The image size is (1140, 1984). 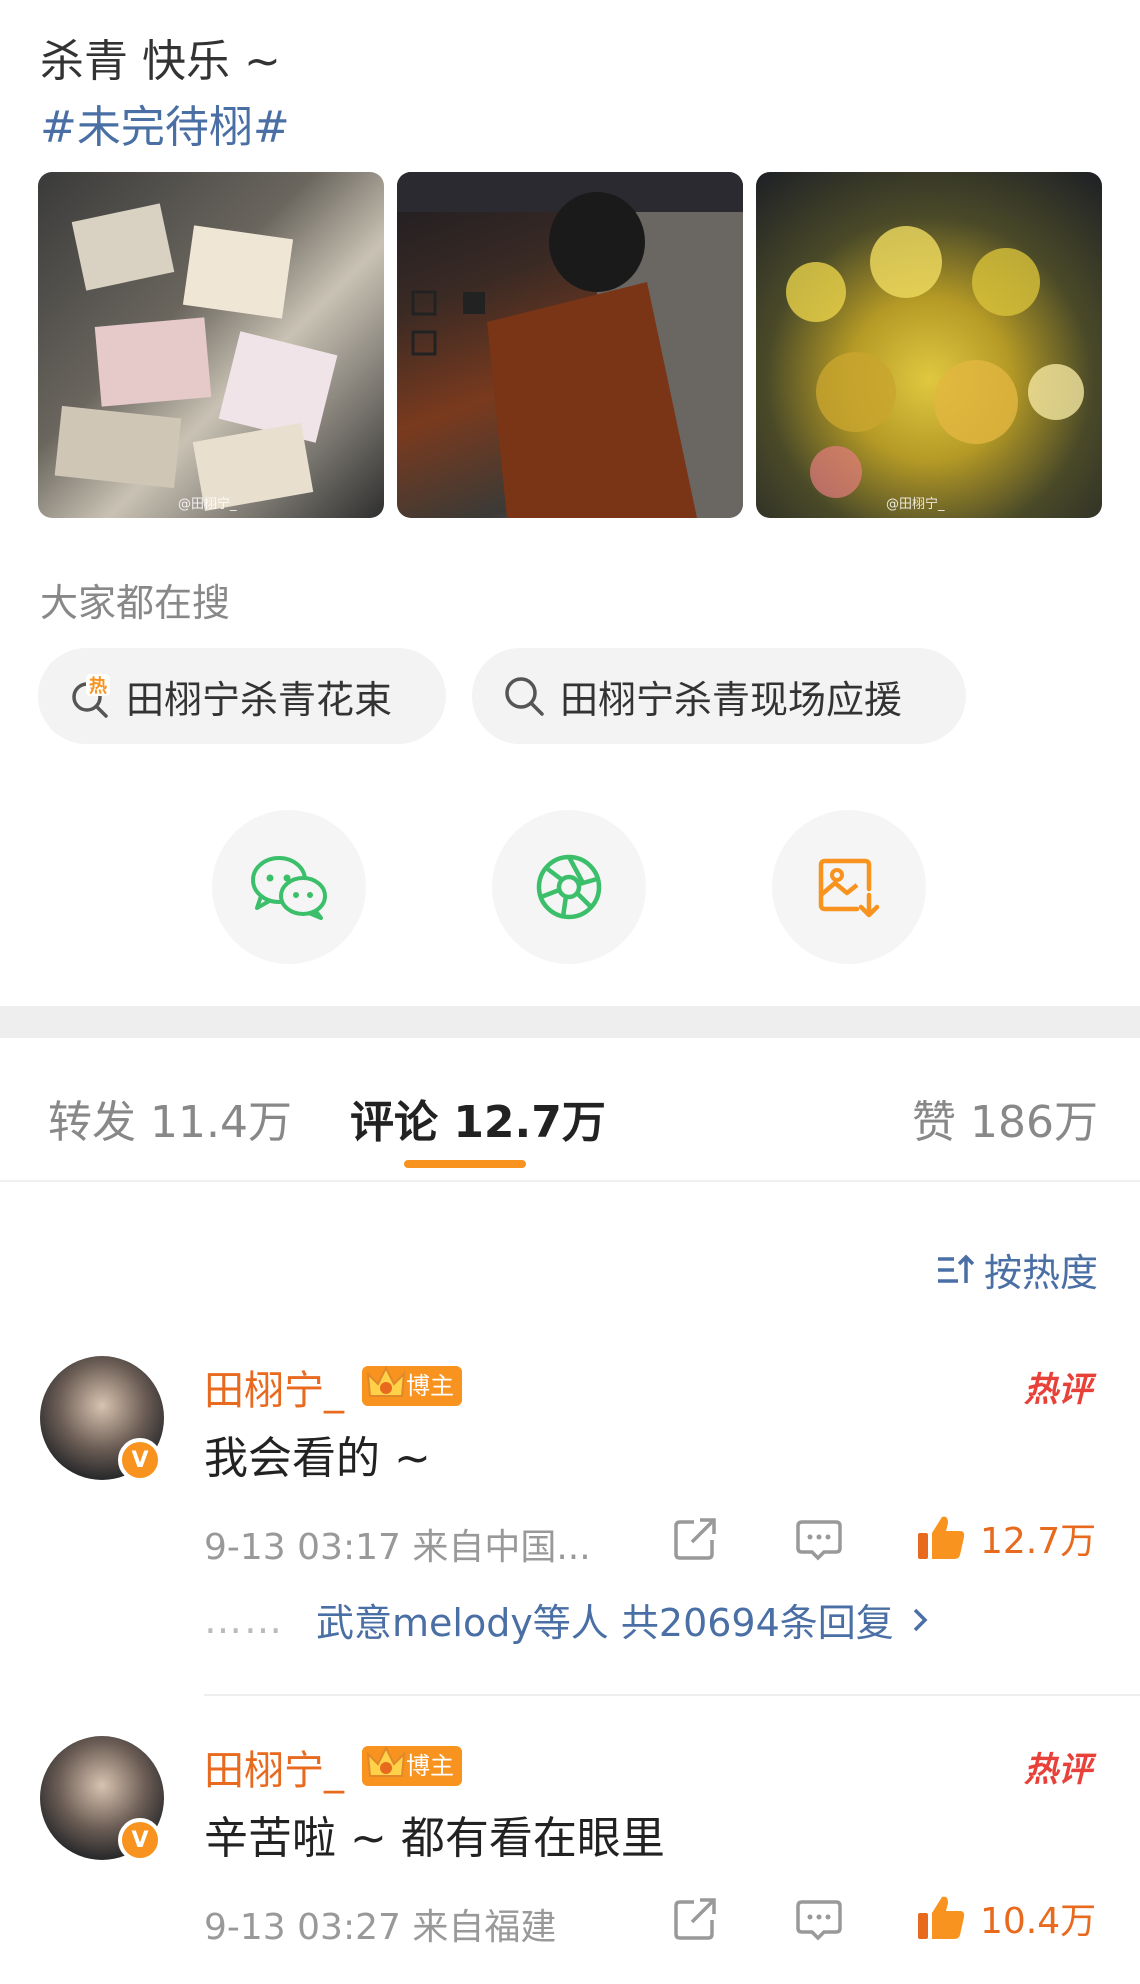 I want to click on like-comment-button: 12.7万, so click(x=1006, y=1538).